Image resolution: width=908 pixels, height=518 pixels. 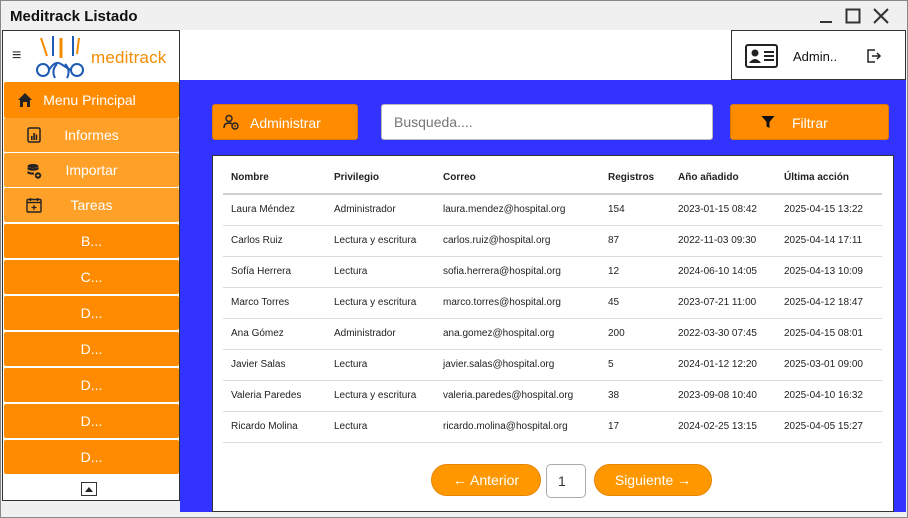 What do you see at coordinates (486, 480) in the screenshot?
I see `previous-page-button: ← Anterior` at bounding box center [486, 480].